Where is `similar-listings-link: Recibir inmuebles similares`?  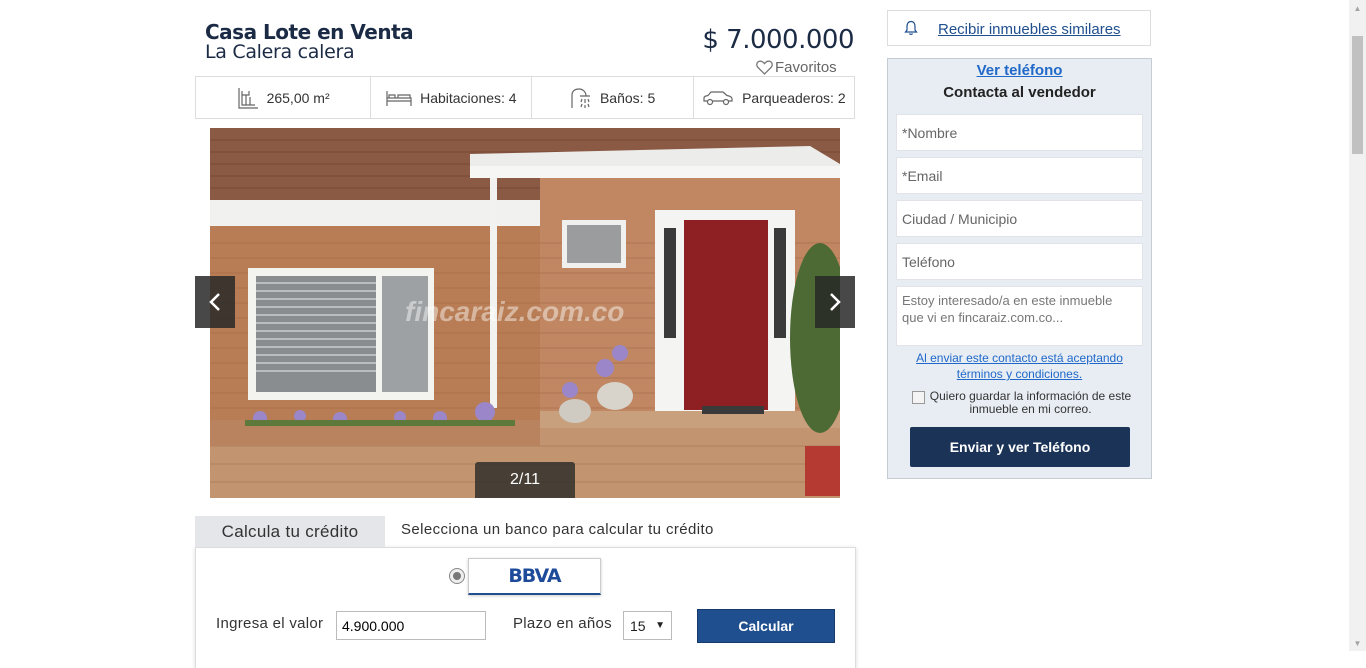
similar-listings-link: Recibir inmuebles similares is located at coordinates (1029, 29).